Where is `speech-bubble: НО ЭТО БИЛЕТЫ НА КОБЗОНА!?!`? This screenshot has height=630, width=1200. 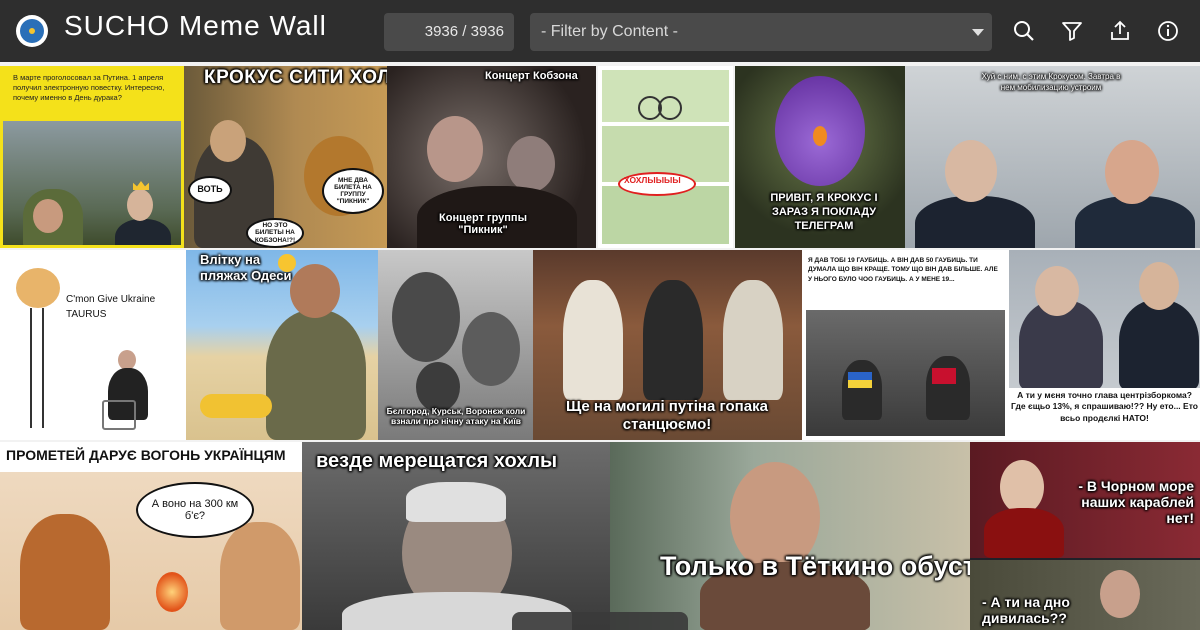 speech-bubble: НО ЭТО БИЛЕТЫ НА КОБЗОНА!?! is located at coordinates (275, 233).